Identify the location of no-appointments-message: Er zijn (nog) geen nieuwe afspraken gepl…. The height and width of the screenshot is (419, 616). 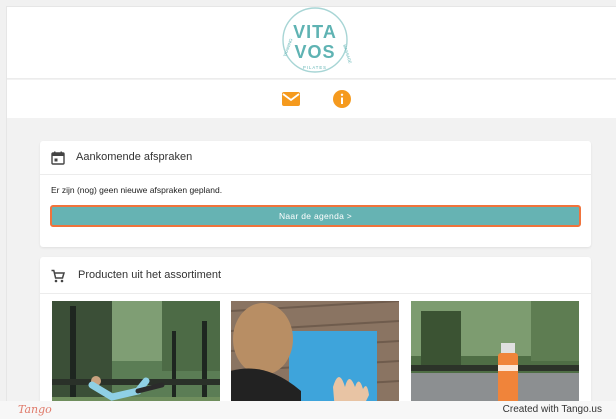
(137, 190).